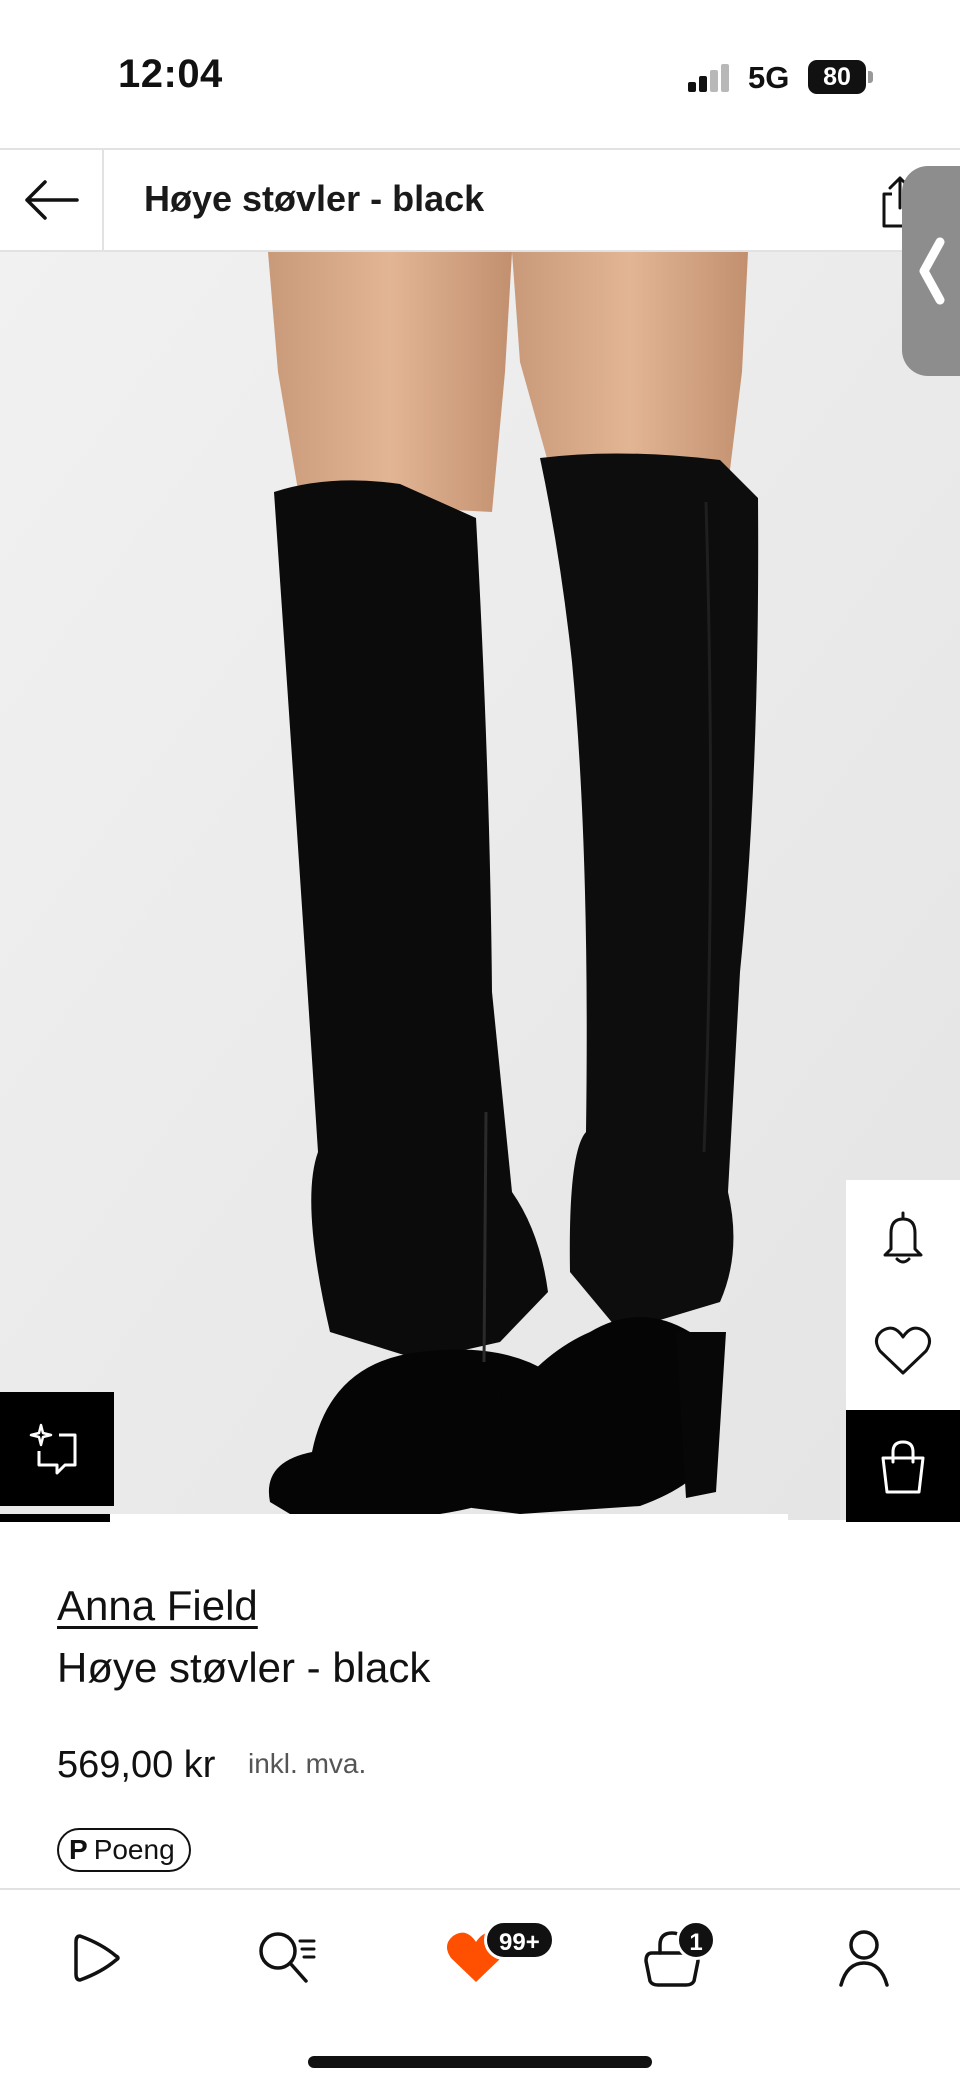 The height and width of the screenshot is (2087, 960). What do you see at coordinates (480, 74) in the screenshot?
I see `status-bar: 12:04 5G 80` at bounding box center [480, 74].